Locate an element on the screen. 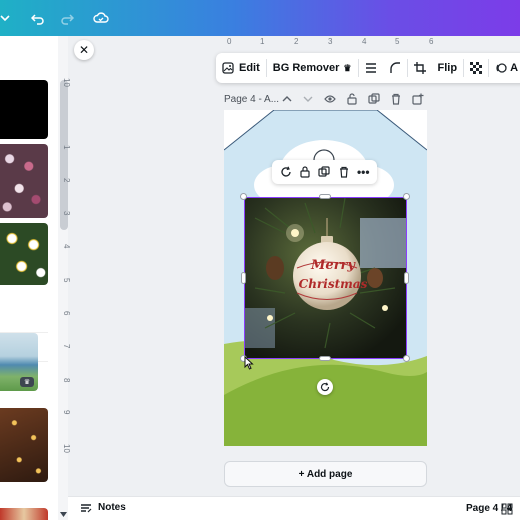 Image resolution: width=520 pixels, height=520 pixels. close-icon: ✕ is located at coordinates (84, 50).